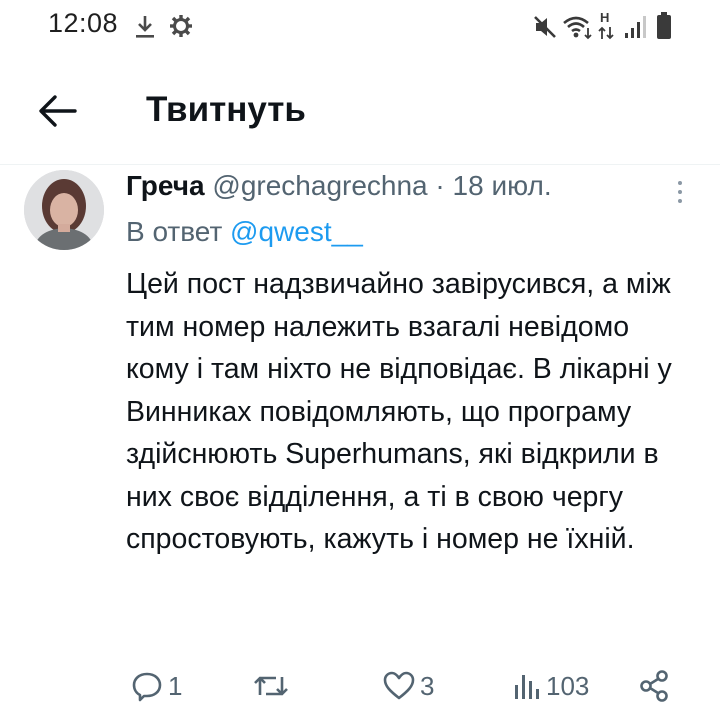 This screenshot has height=720, width=720. I want to click on author-handle: @grechagrechna, so click(319, 185).